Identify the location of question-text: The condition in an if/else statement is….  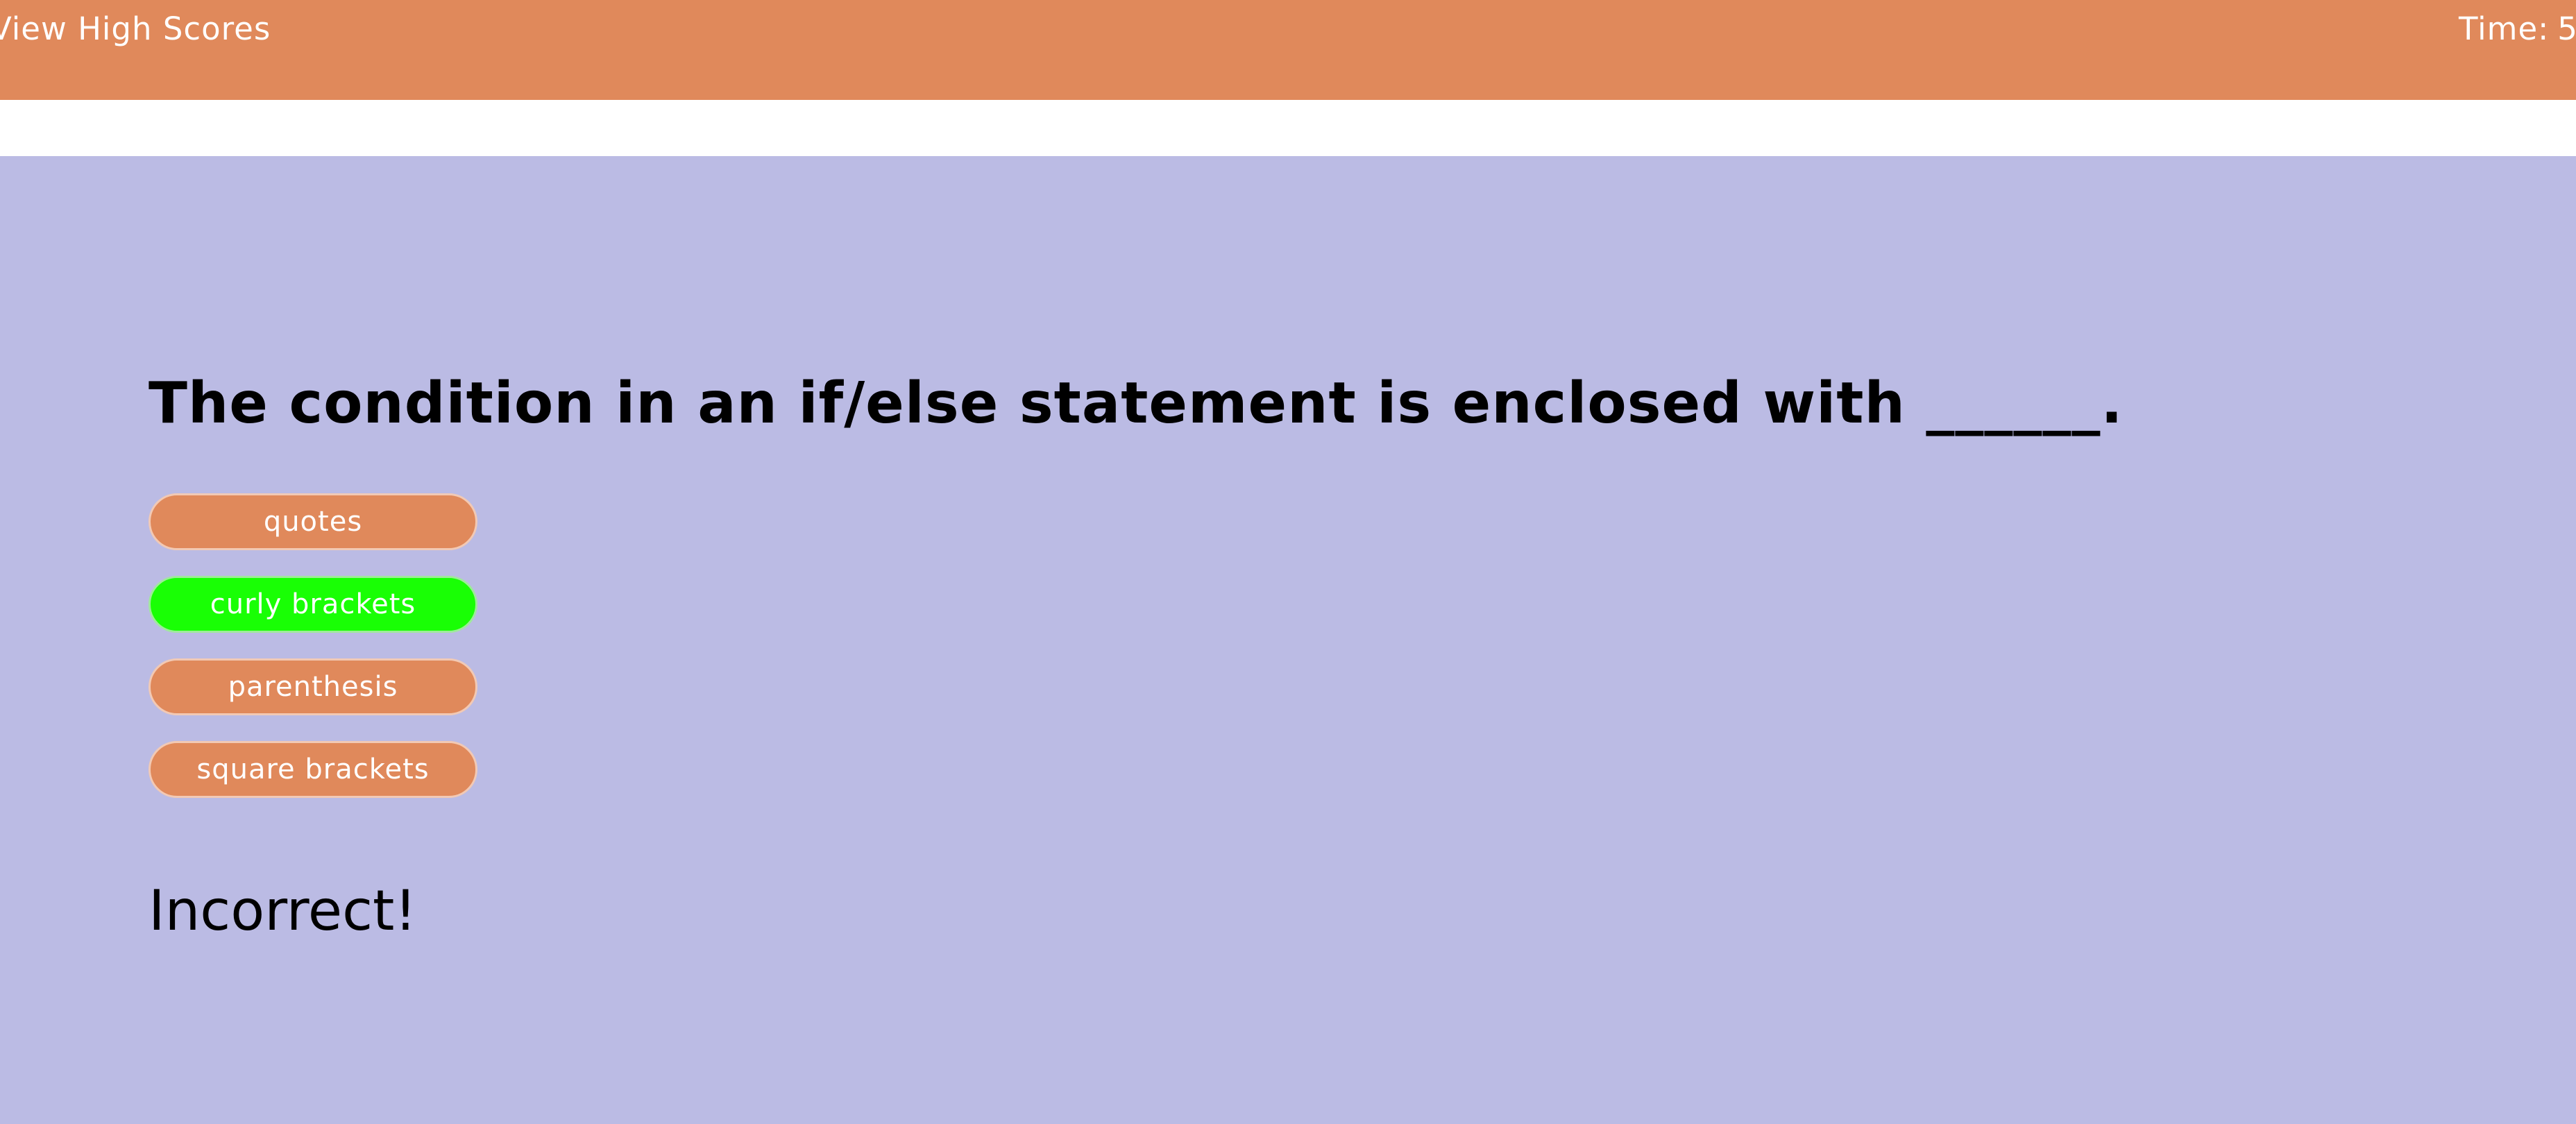
(1136, 403).